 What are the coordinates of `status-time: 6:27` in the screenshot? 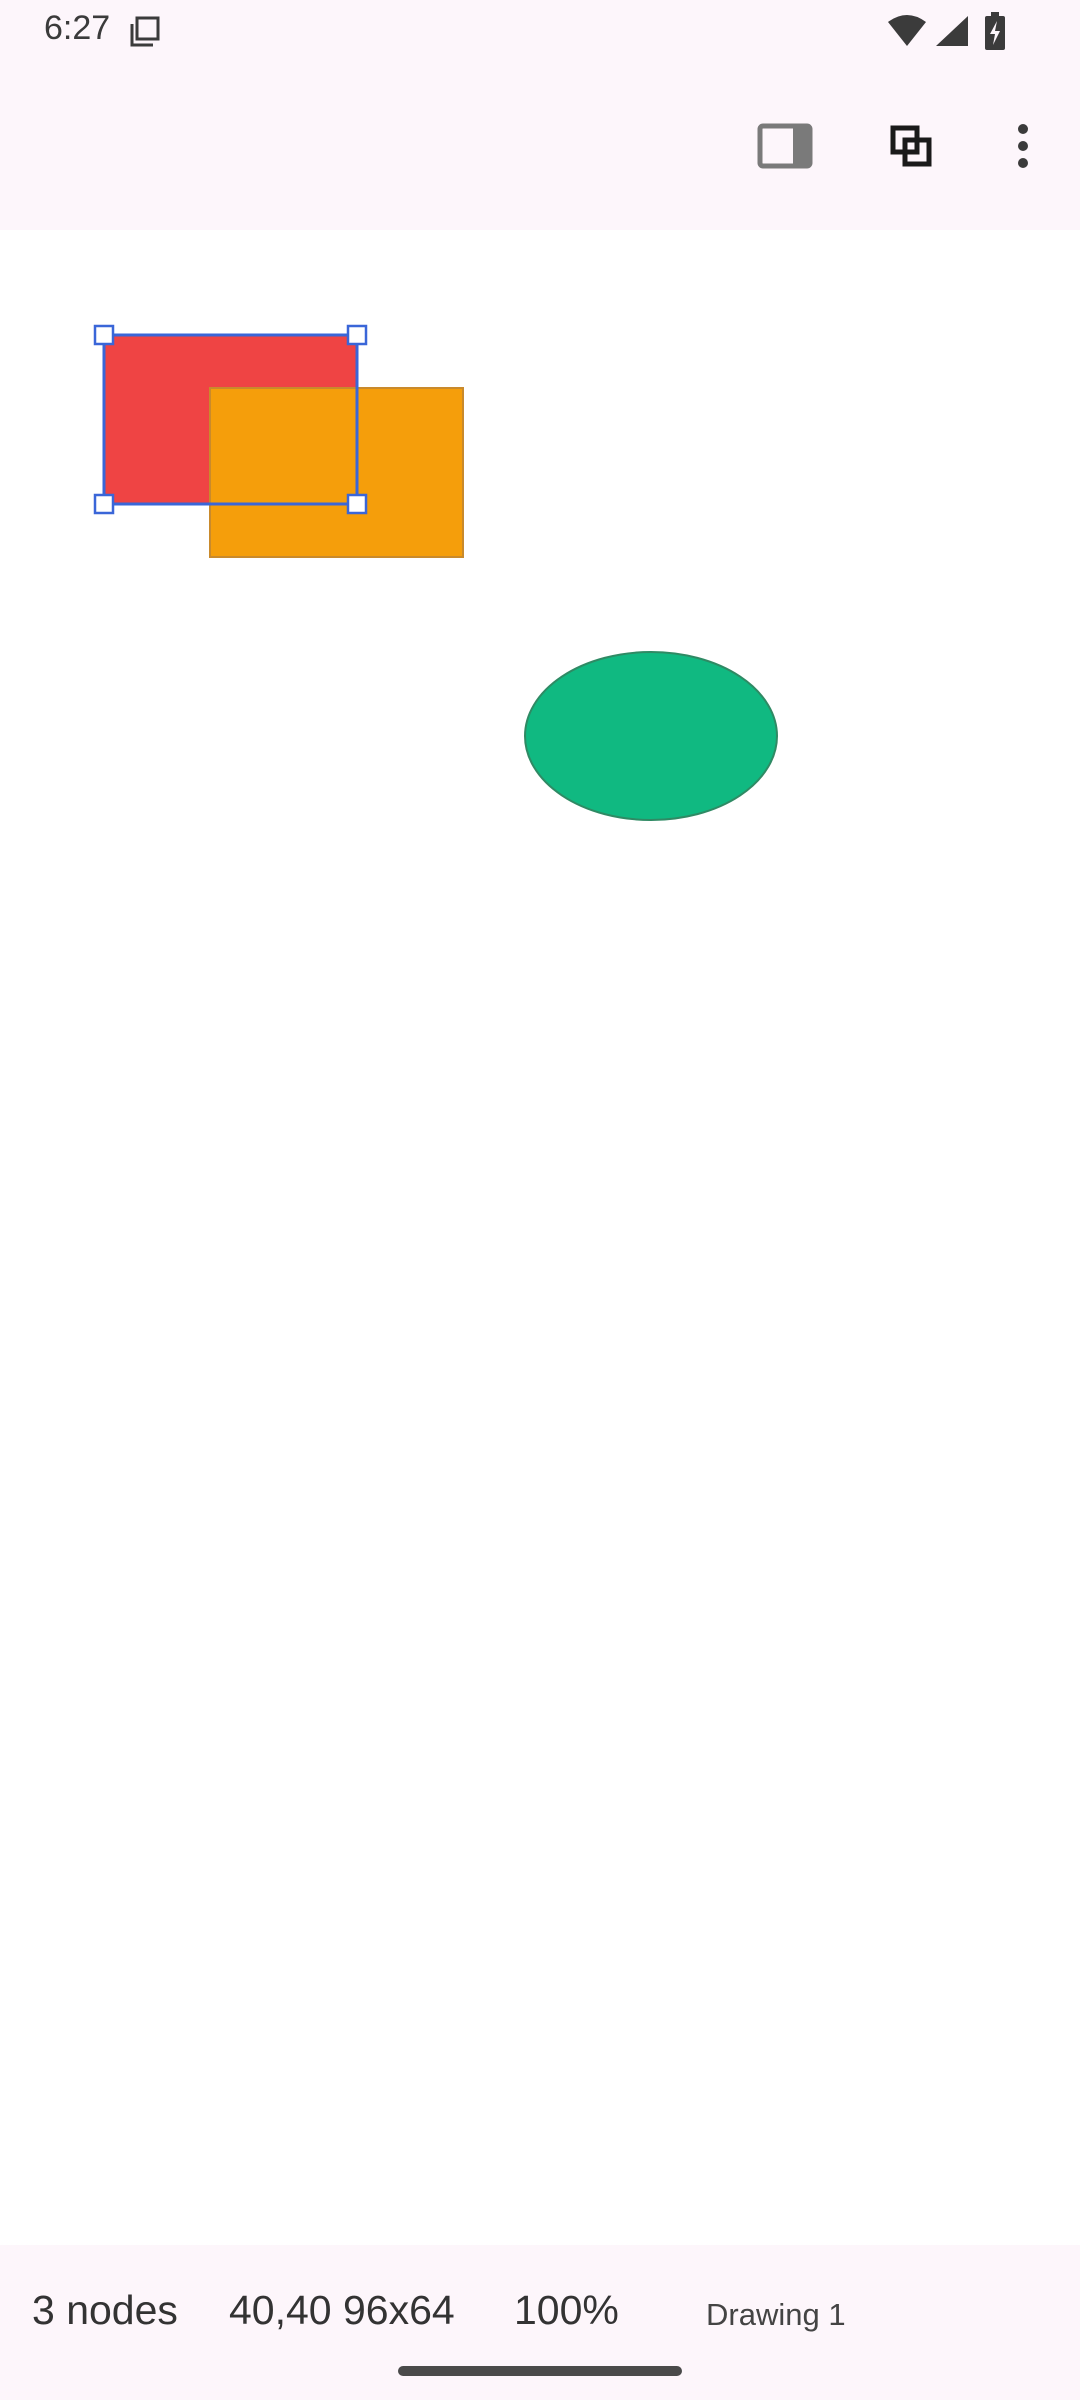 It's located at (77, 28).